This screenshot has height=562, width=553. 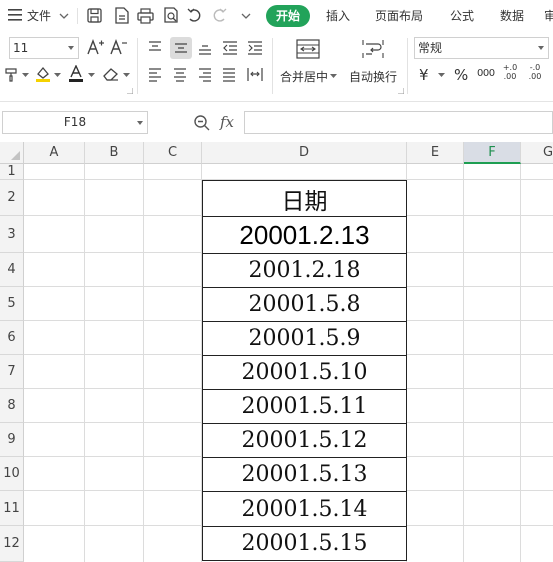 I want to click on align-bottom-icon, so click(x=205, y=48).